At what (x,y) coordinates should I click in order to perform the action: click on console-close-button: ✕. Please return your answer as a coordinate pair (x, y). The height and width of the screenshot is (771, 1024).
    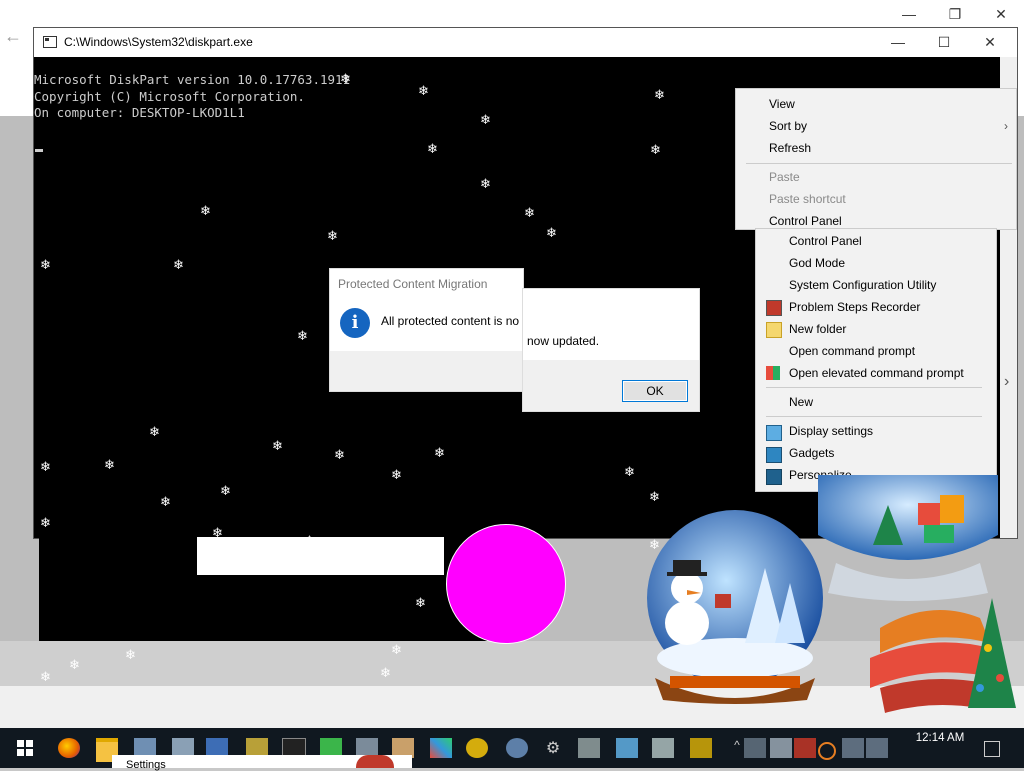
    Looking at the image, I should click on (990, 42).